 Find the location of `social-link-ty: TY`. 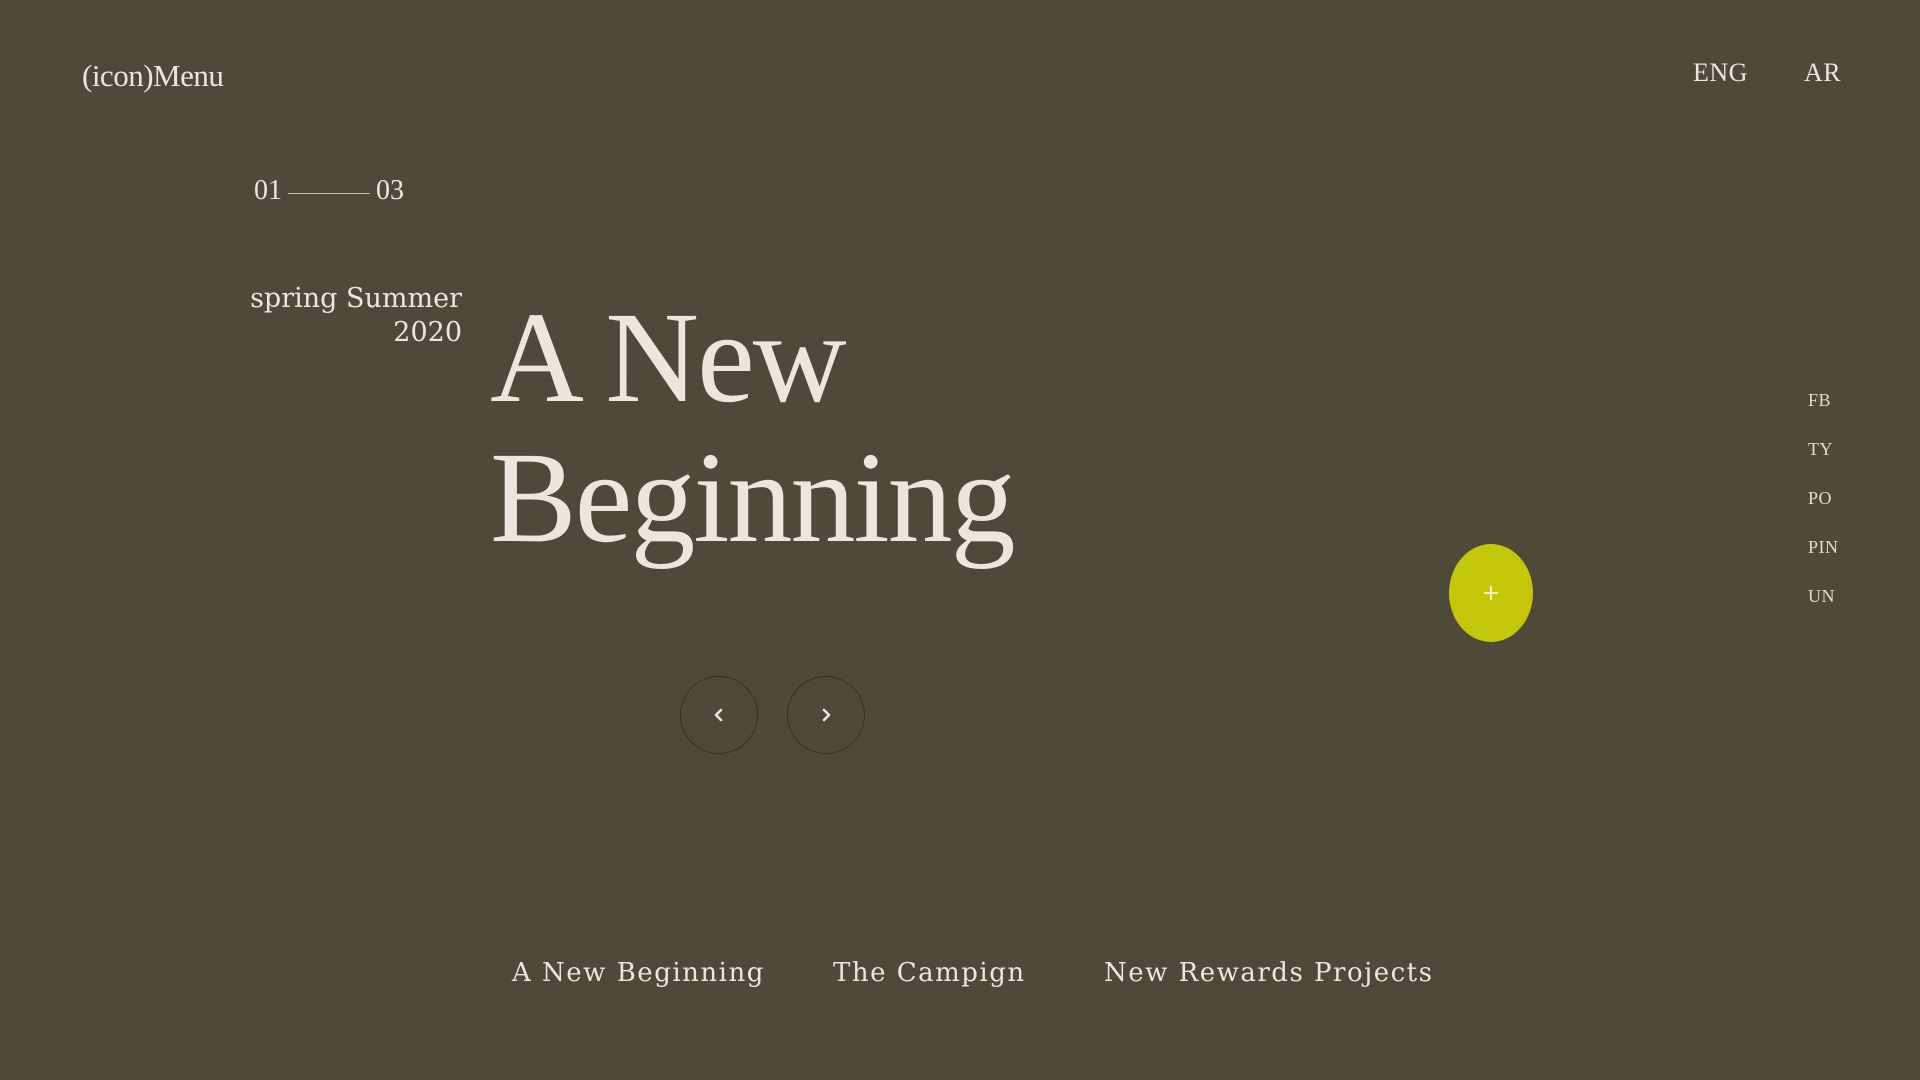

social-link-ty: TY is located at coordinates (1823, 449).